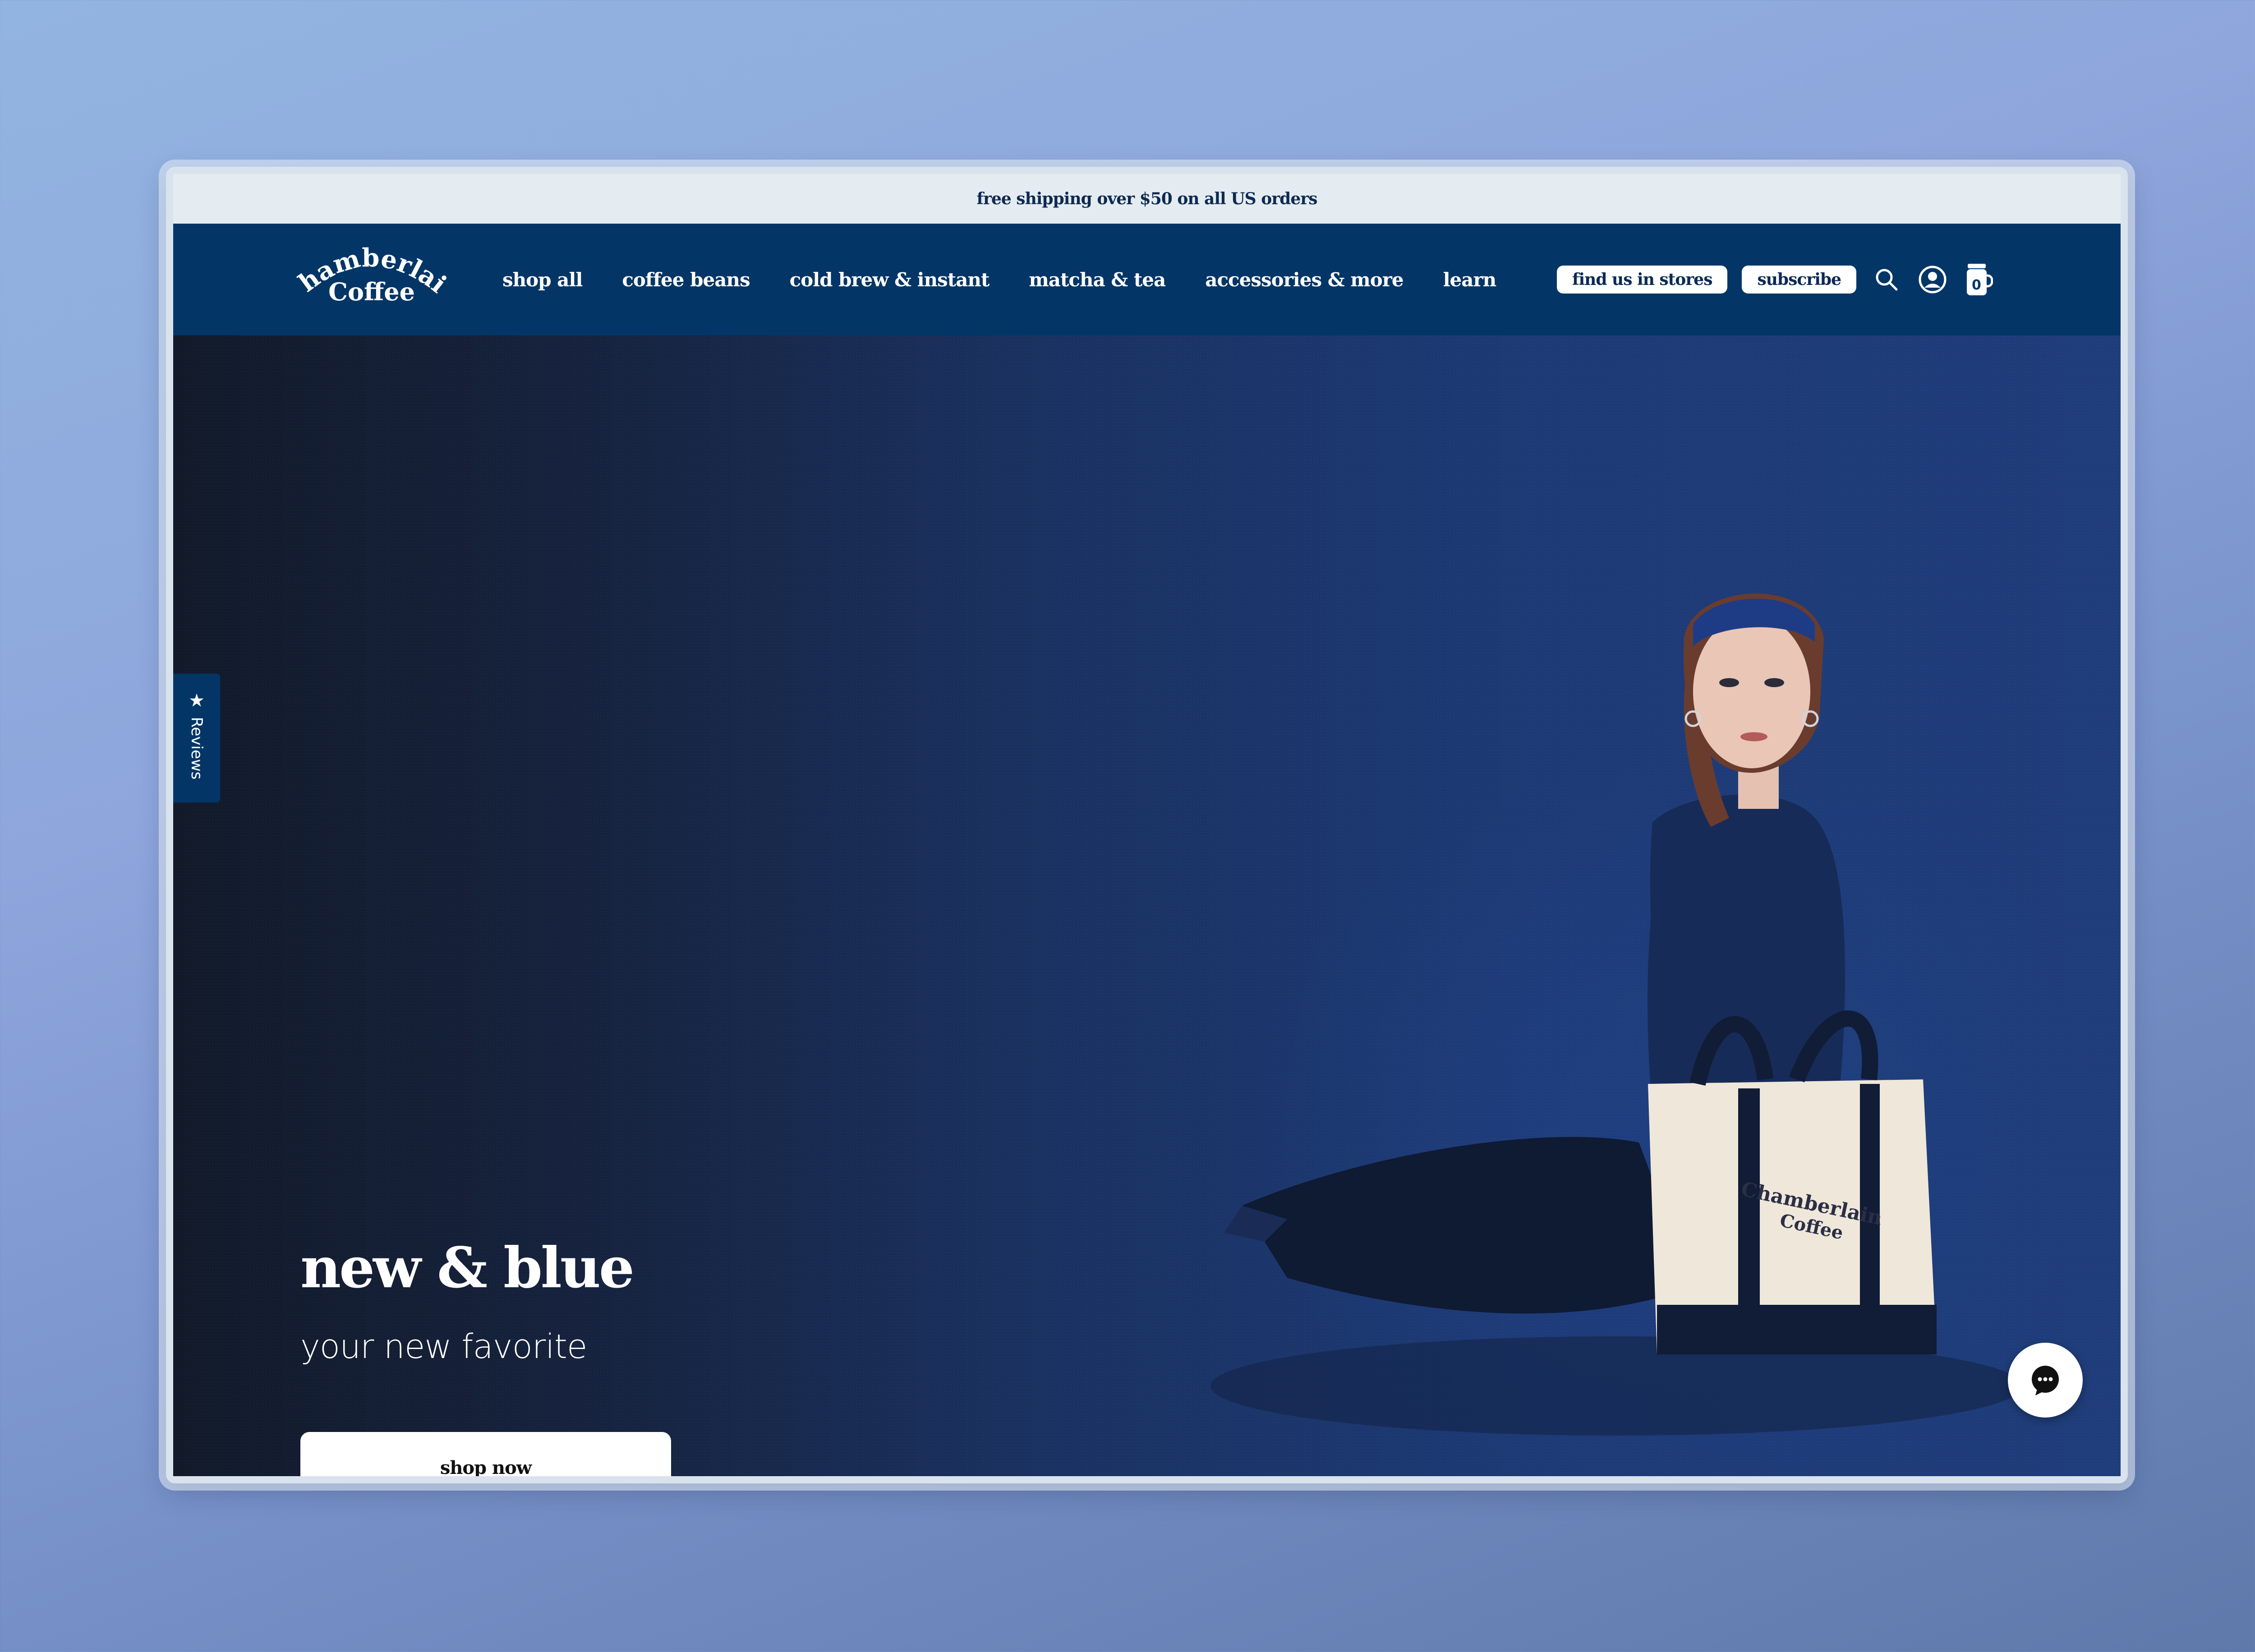  Describe the element at coordinates (686, 280) in the screenshot. I see `nav-item-coffee-beans: coffee beans` at that location.